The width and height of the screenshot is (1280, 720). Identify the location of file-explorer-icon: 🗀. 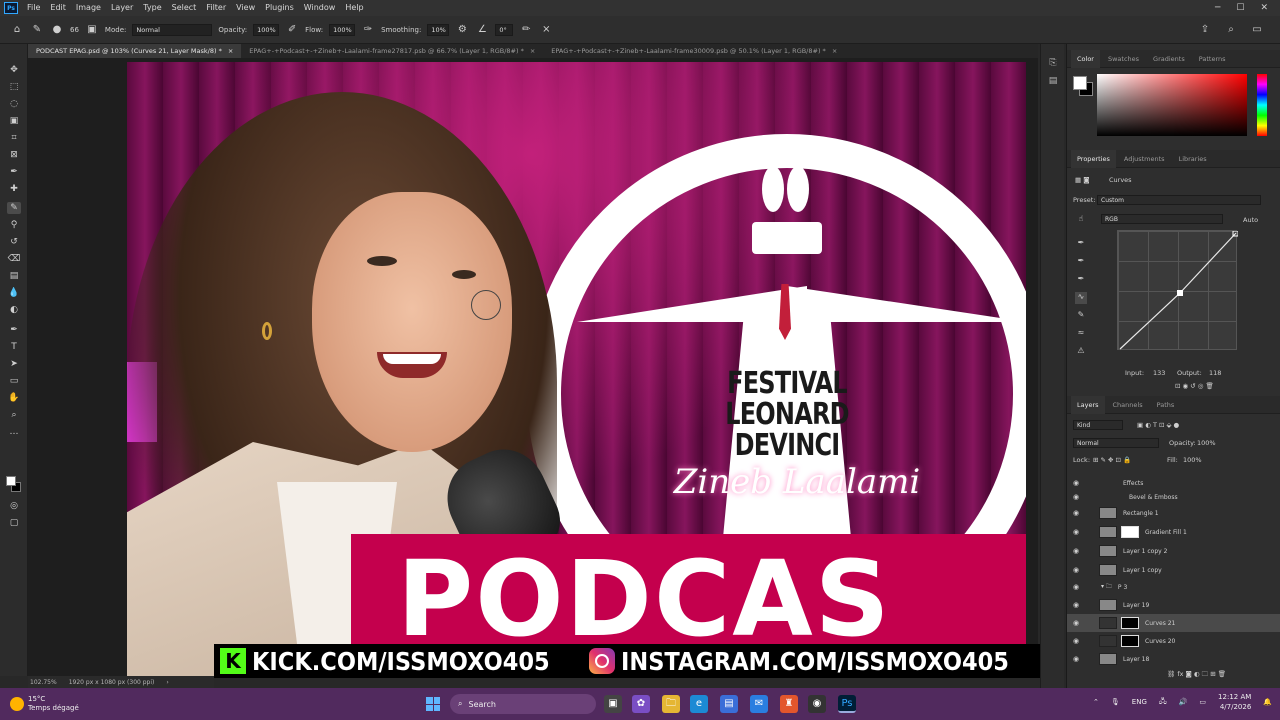
(671, 704).